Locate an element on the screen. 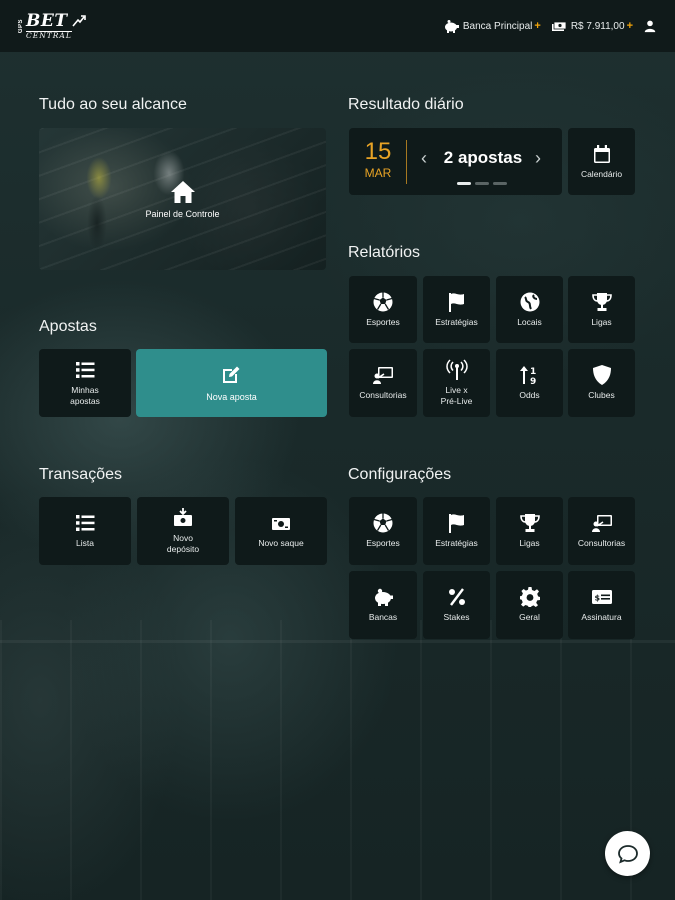  report-esportes: Esportes is located at coordinates (383, 309).